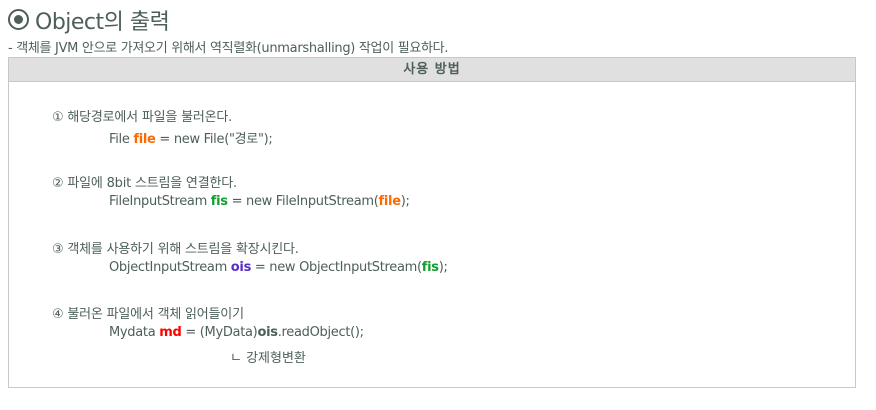 The width and height of the screenshot is (876, 410). I want to click on code-text: = new File("경로");, so click(214, 139).